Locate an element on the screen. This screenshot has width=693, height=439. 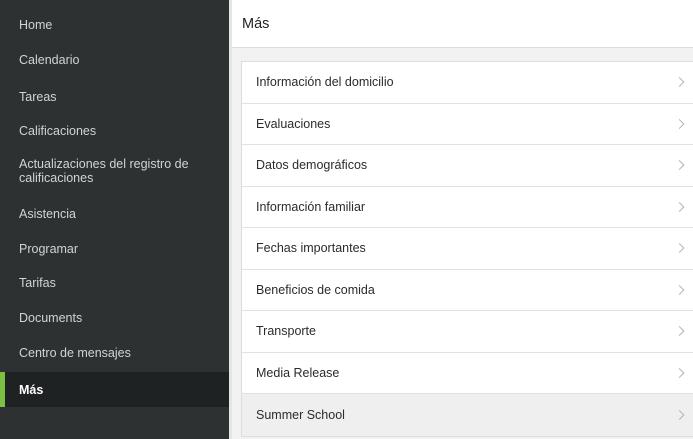
list-item-media-release: Media Release is located at coordinates (467, 373).